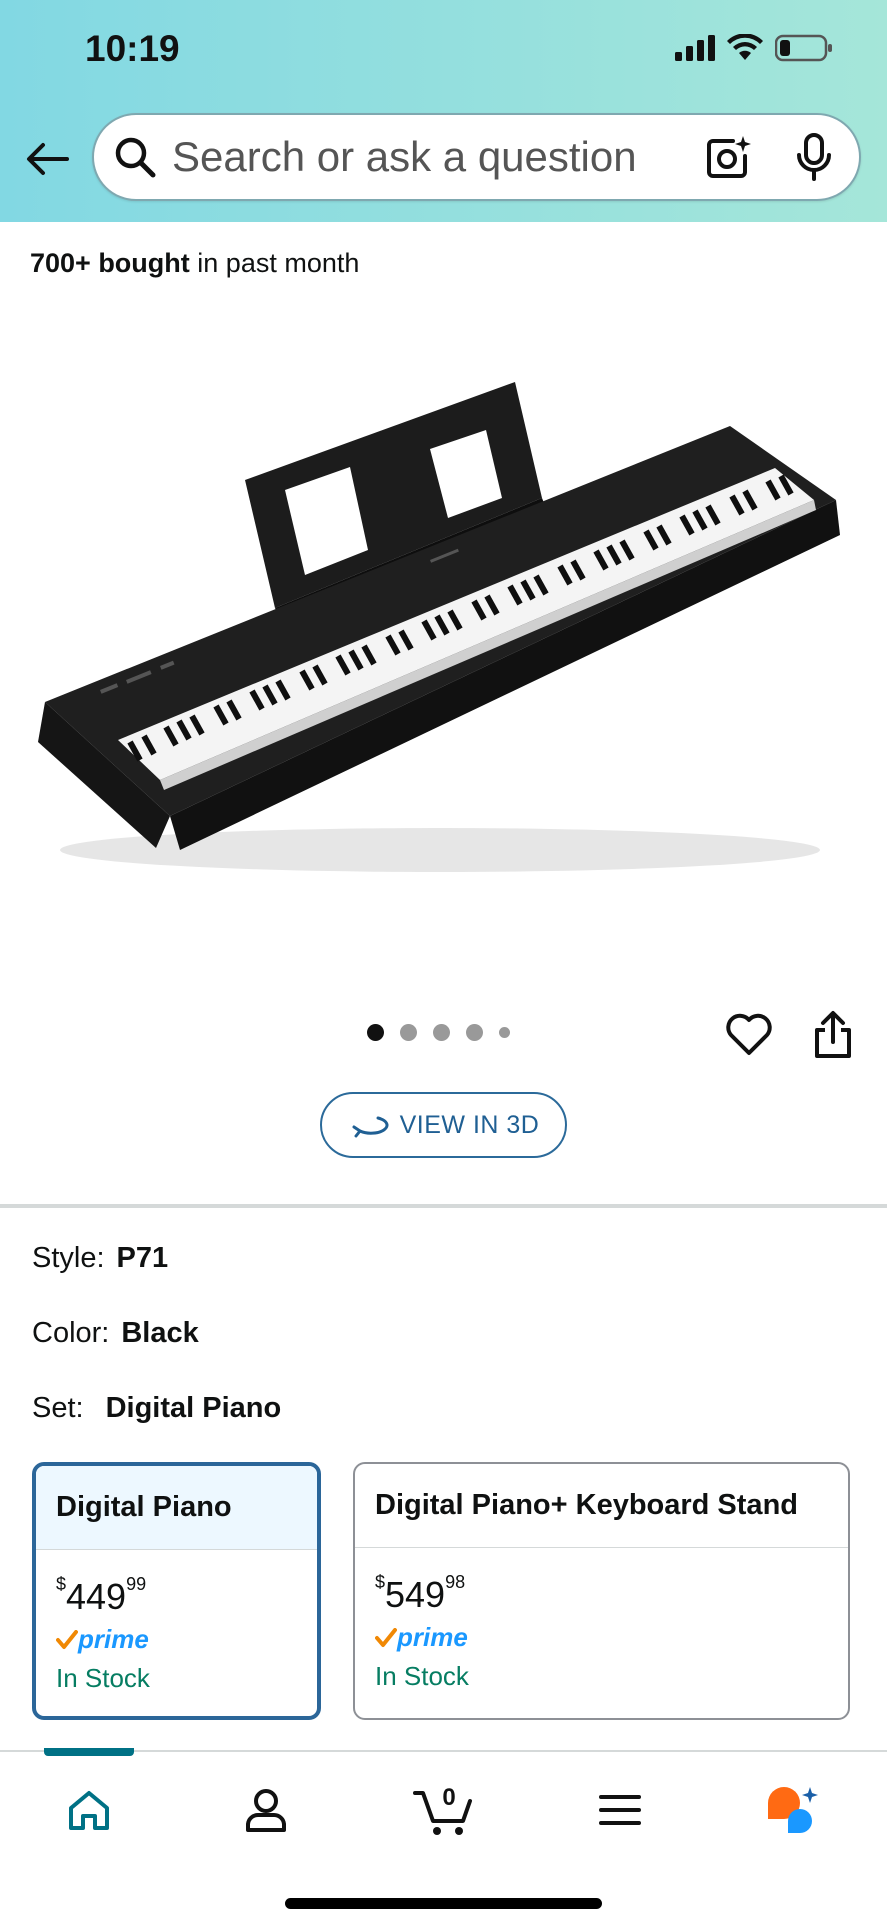 This screenshot has height=1920, width=887. I want to click on wishlist-button, so click(749, 1034).